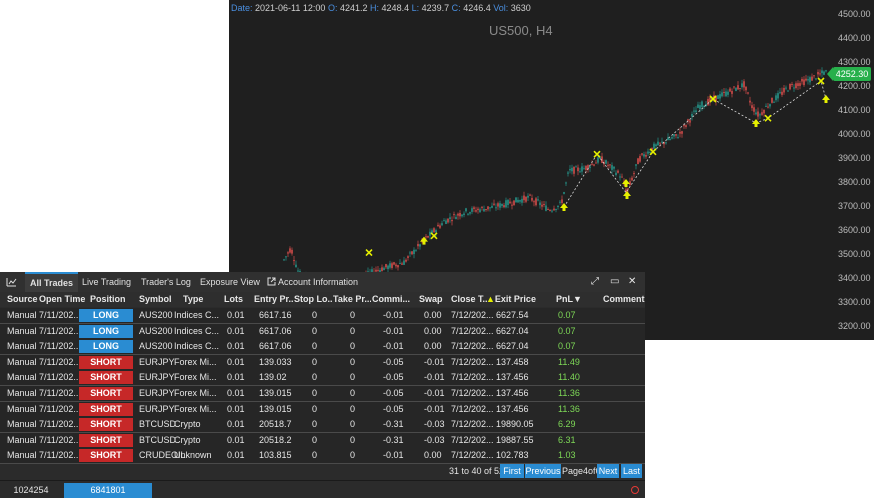 Image resolution: width=874 pixels, height=498 pixels. I want to click on open-value: 4241.2, so click(353, 8).